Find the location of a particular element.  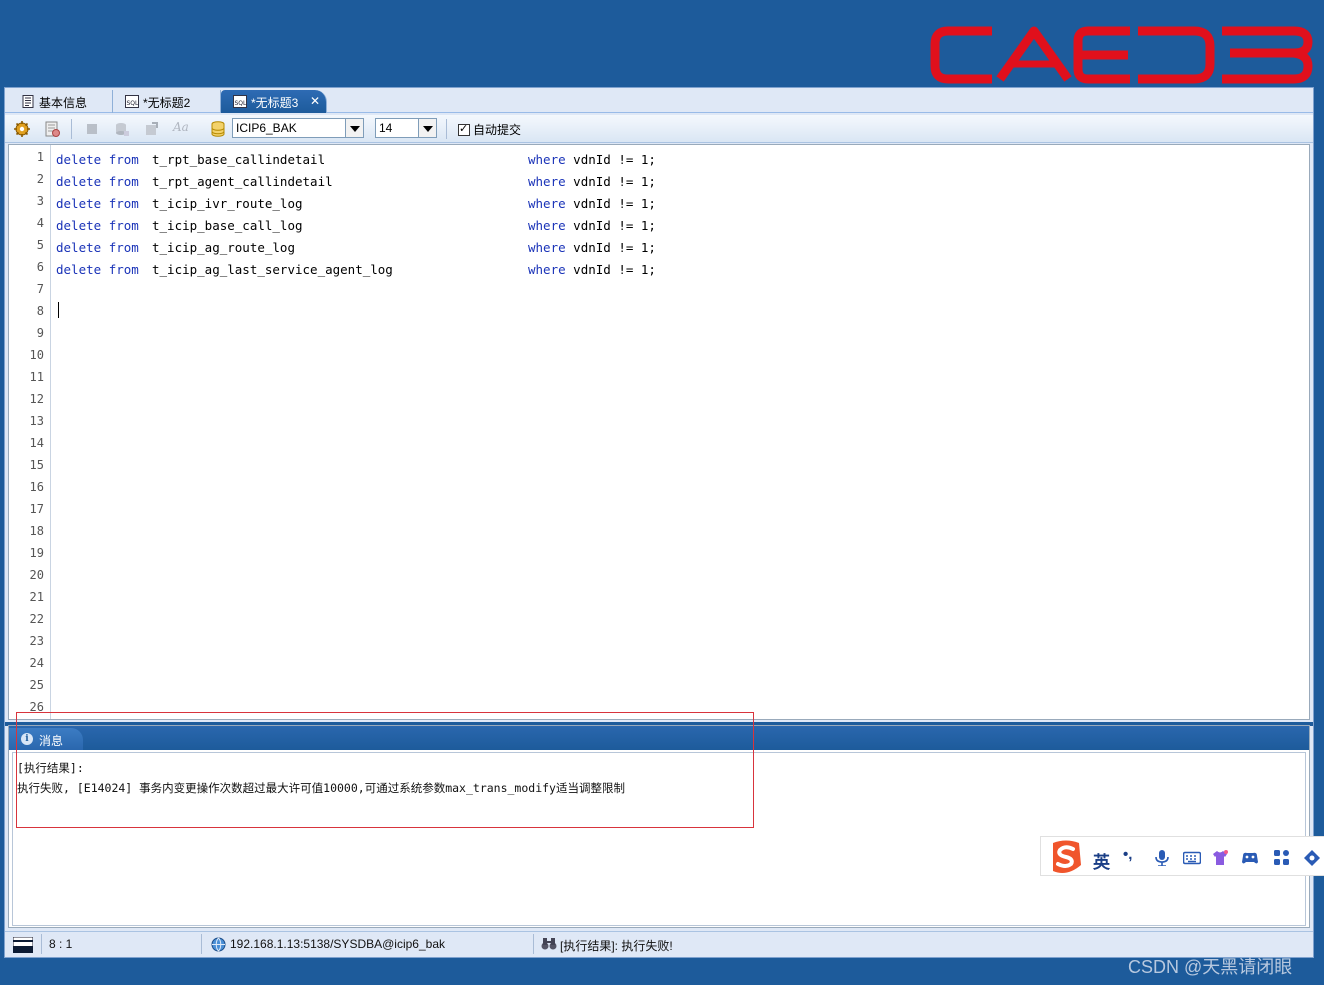

autocommit-checkbox: 自动提交 is located at coordinates (489, 129).